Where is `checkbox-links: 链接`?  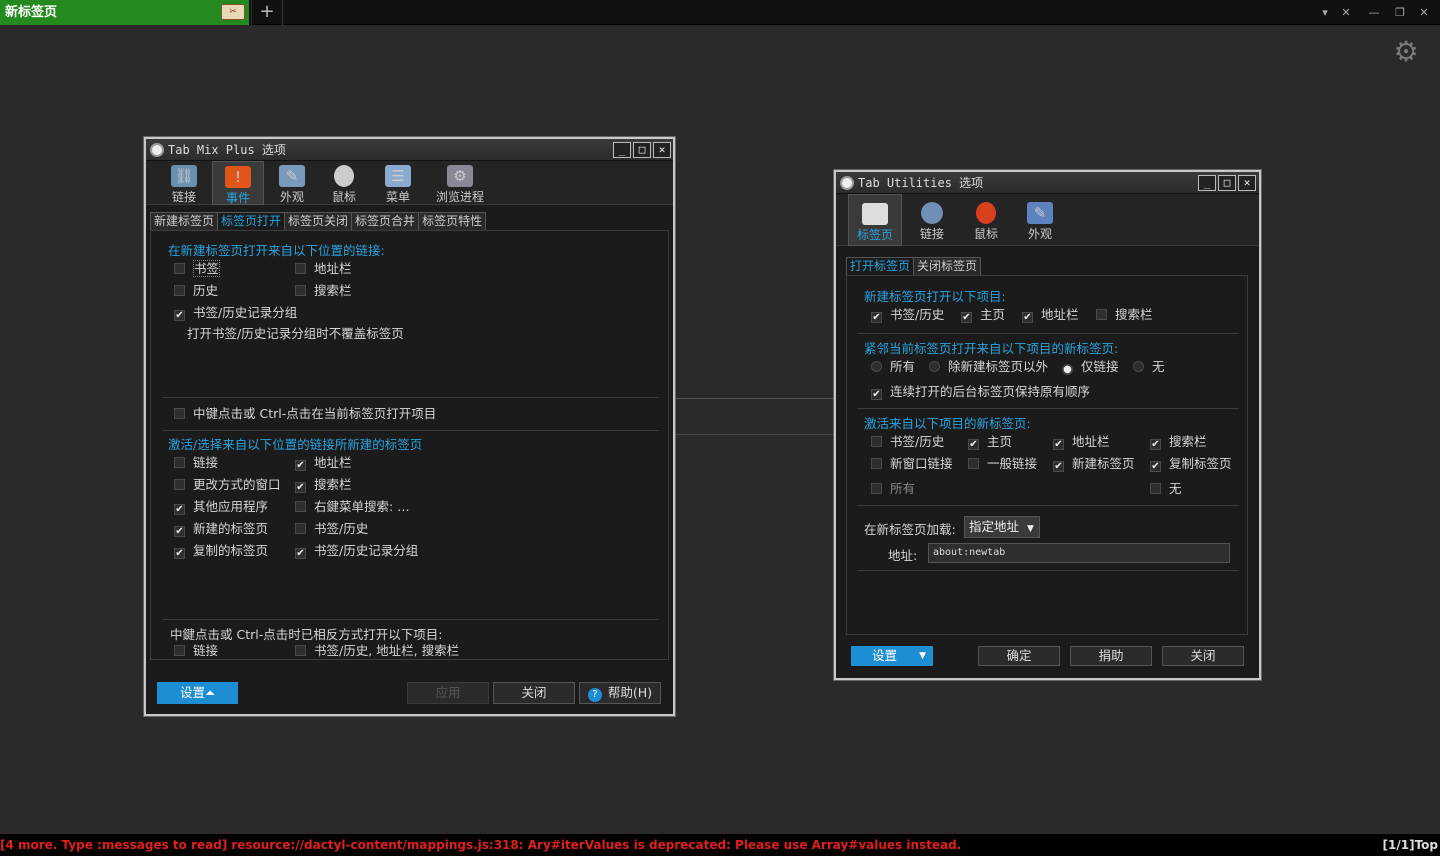
checkbox-links: 链接 is located at coordinates (196, 463).